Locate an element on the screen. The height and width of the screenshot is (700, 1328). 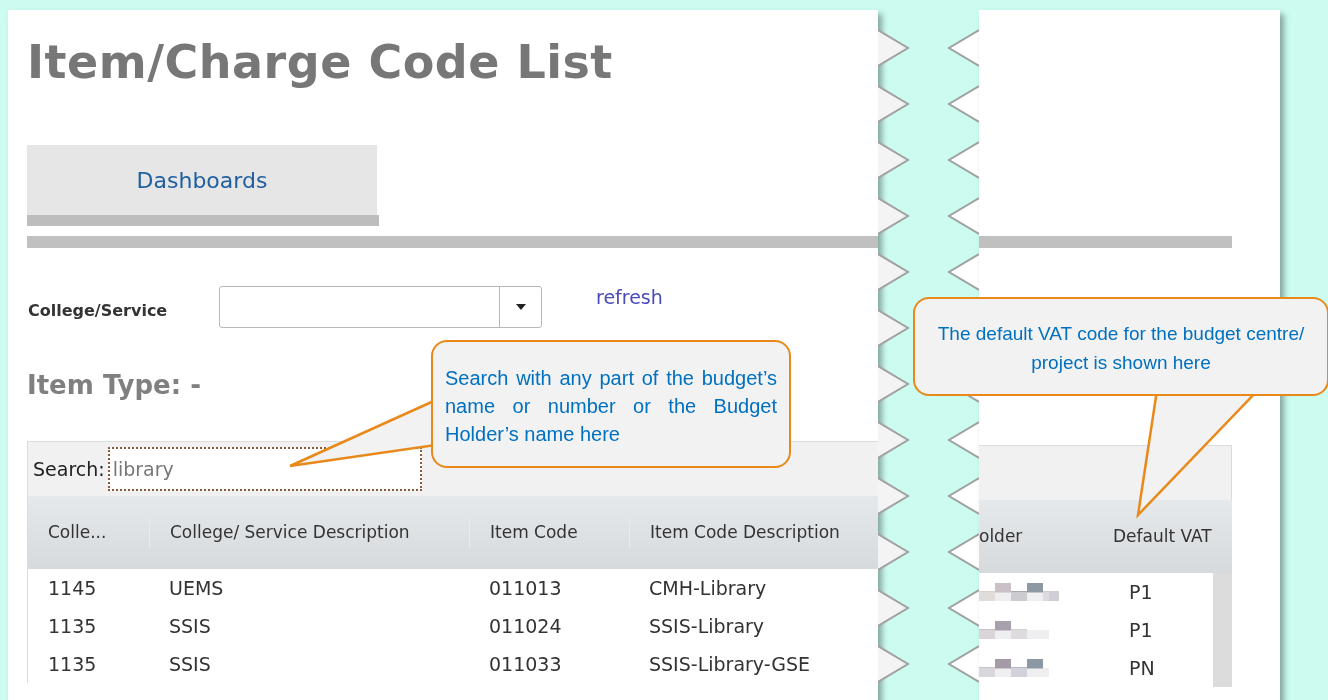
page-title: Item/Charge Code List is located at coordinates (320, 62).